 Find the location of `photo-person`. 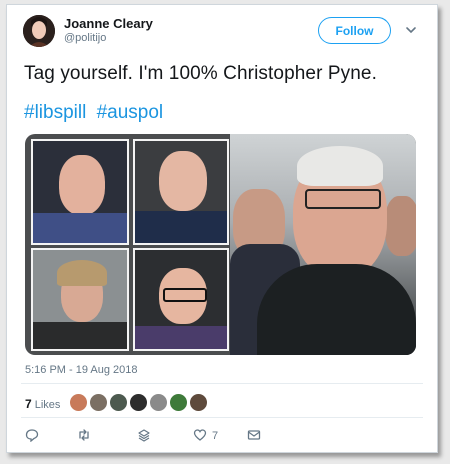

photo-person is located at coordinates (400, 226).